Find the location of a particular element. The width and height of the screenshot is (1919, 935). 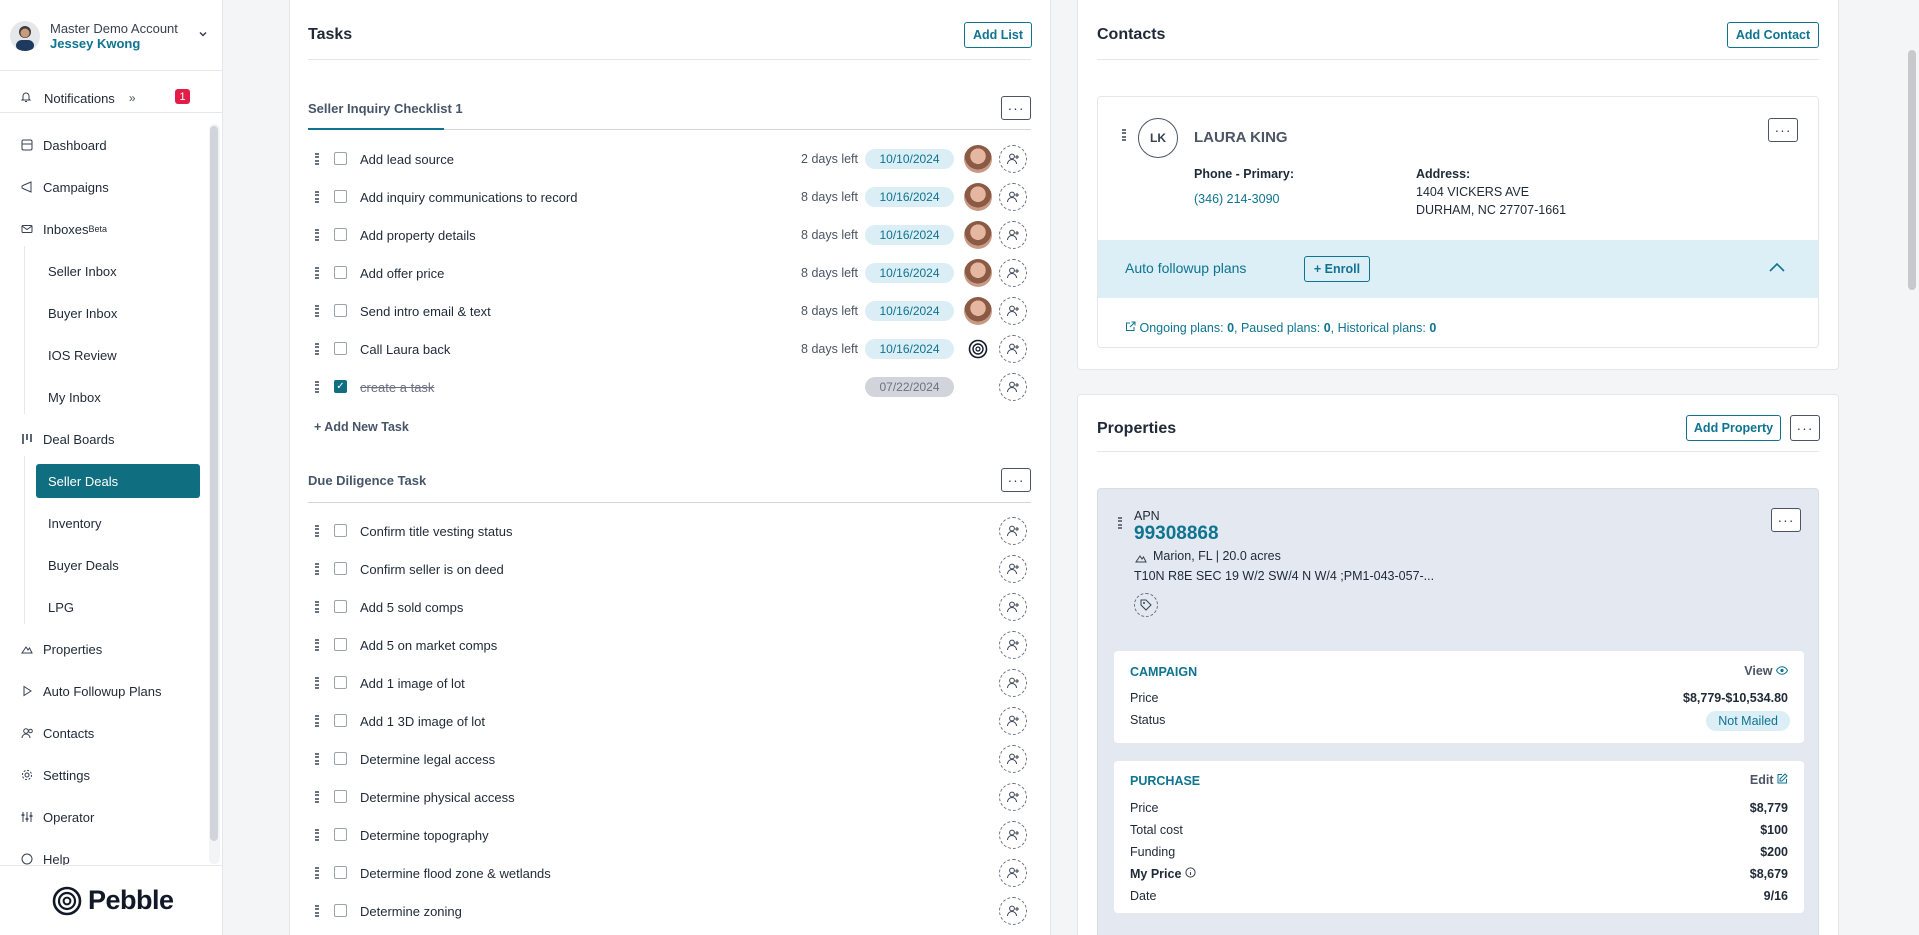

phone-link: (346) 214-3090 is located at coordinates (1236, 199).